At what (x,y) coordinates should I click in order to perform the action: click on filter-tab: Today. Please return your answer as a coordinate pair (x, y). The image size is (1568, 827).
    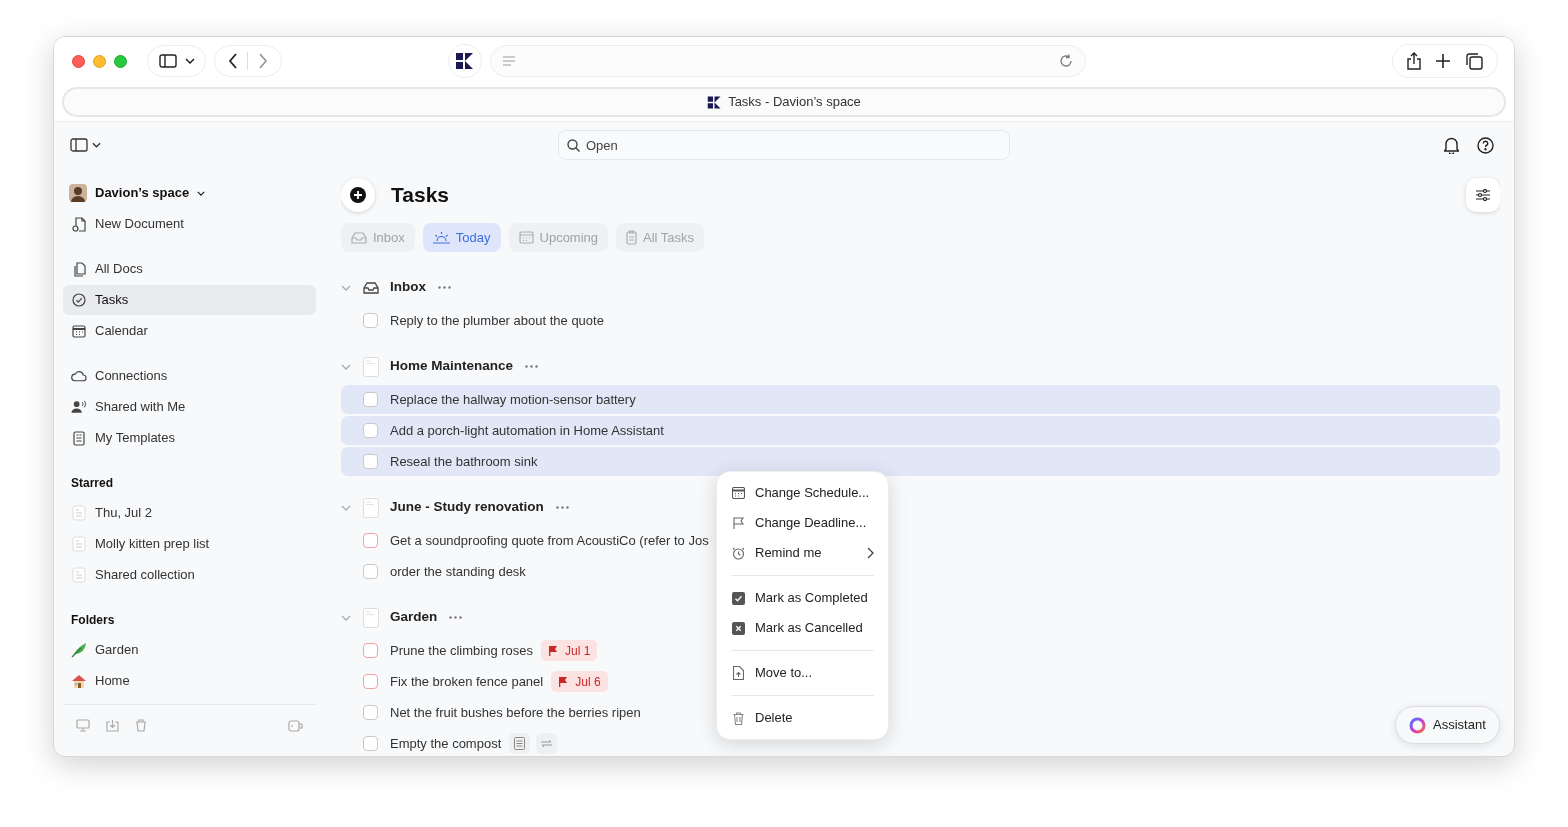
    Looking at the image, I should click on (461, 237).